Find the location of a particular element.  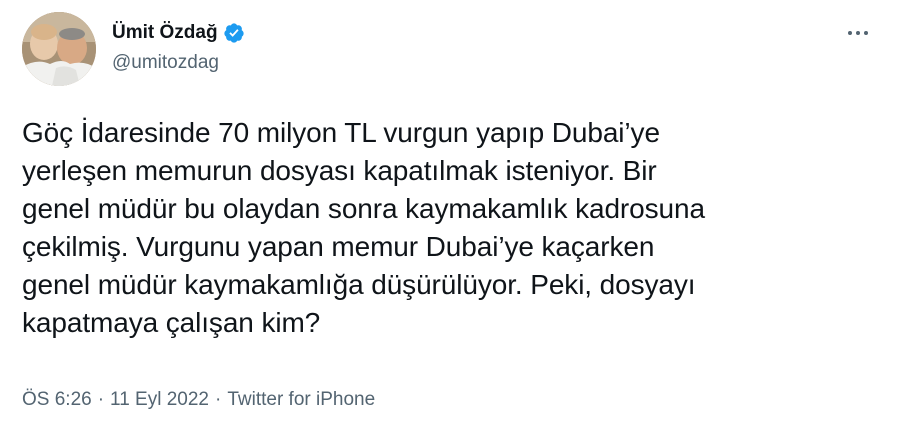

author-handle: @umitozdag is located at coordinates (178, 63).